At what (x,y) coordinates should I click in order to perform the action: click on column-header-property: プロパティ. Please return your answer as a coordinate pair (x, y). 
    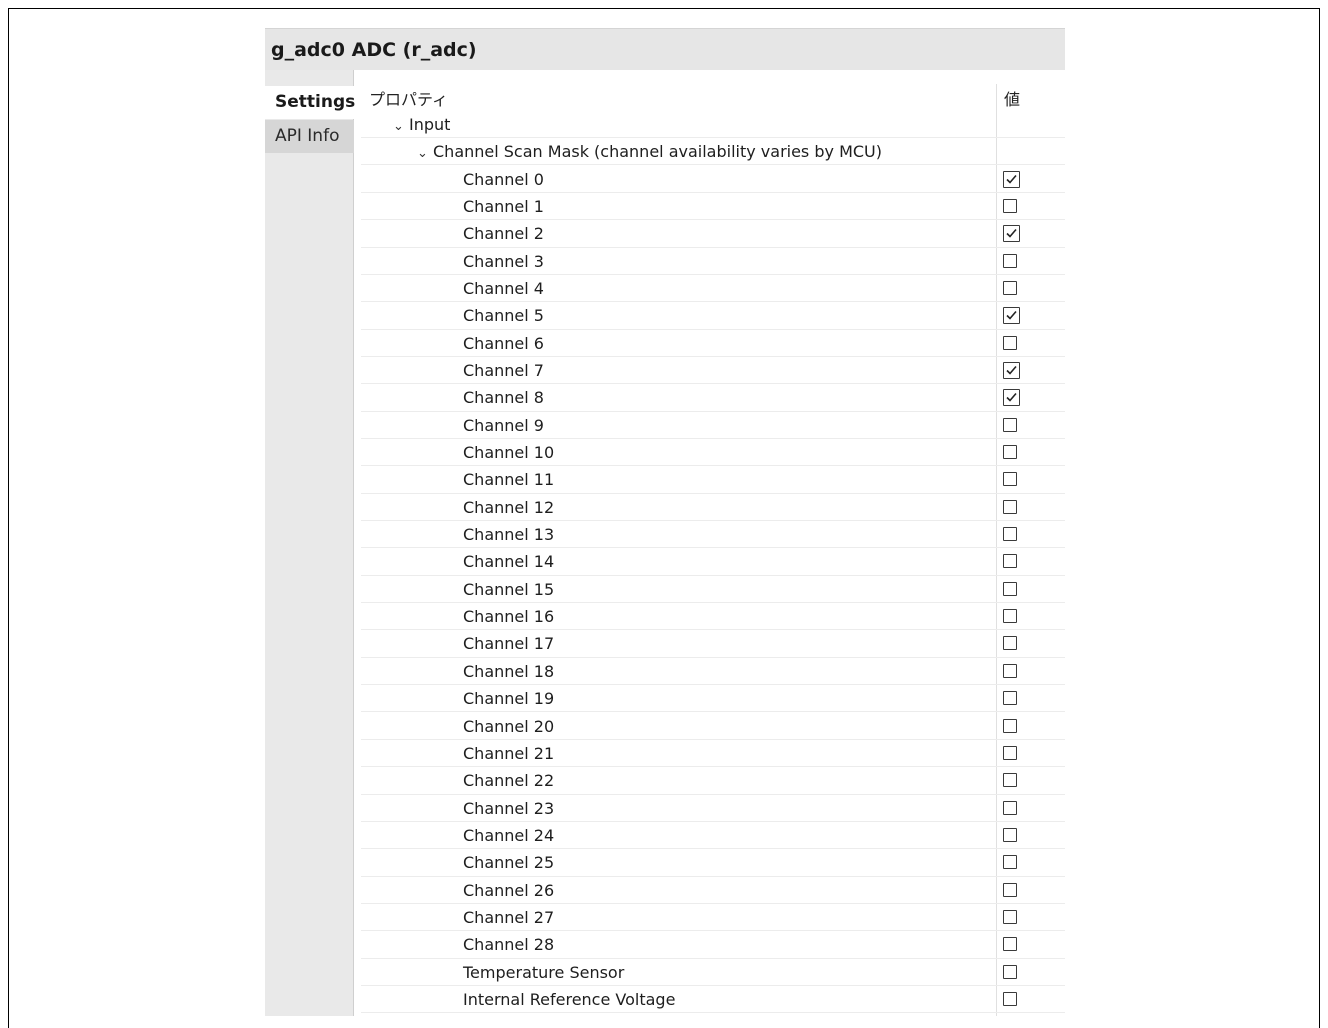
    Looking at the image, I should click on (409, 99).